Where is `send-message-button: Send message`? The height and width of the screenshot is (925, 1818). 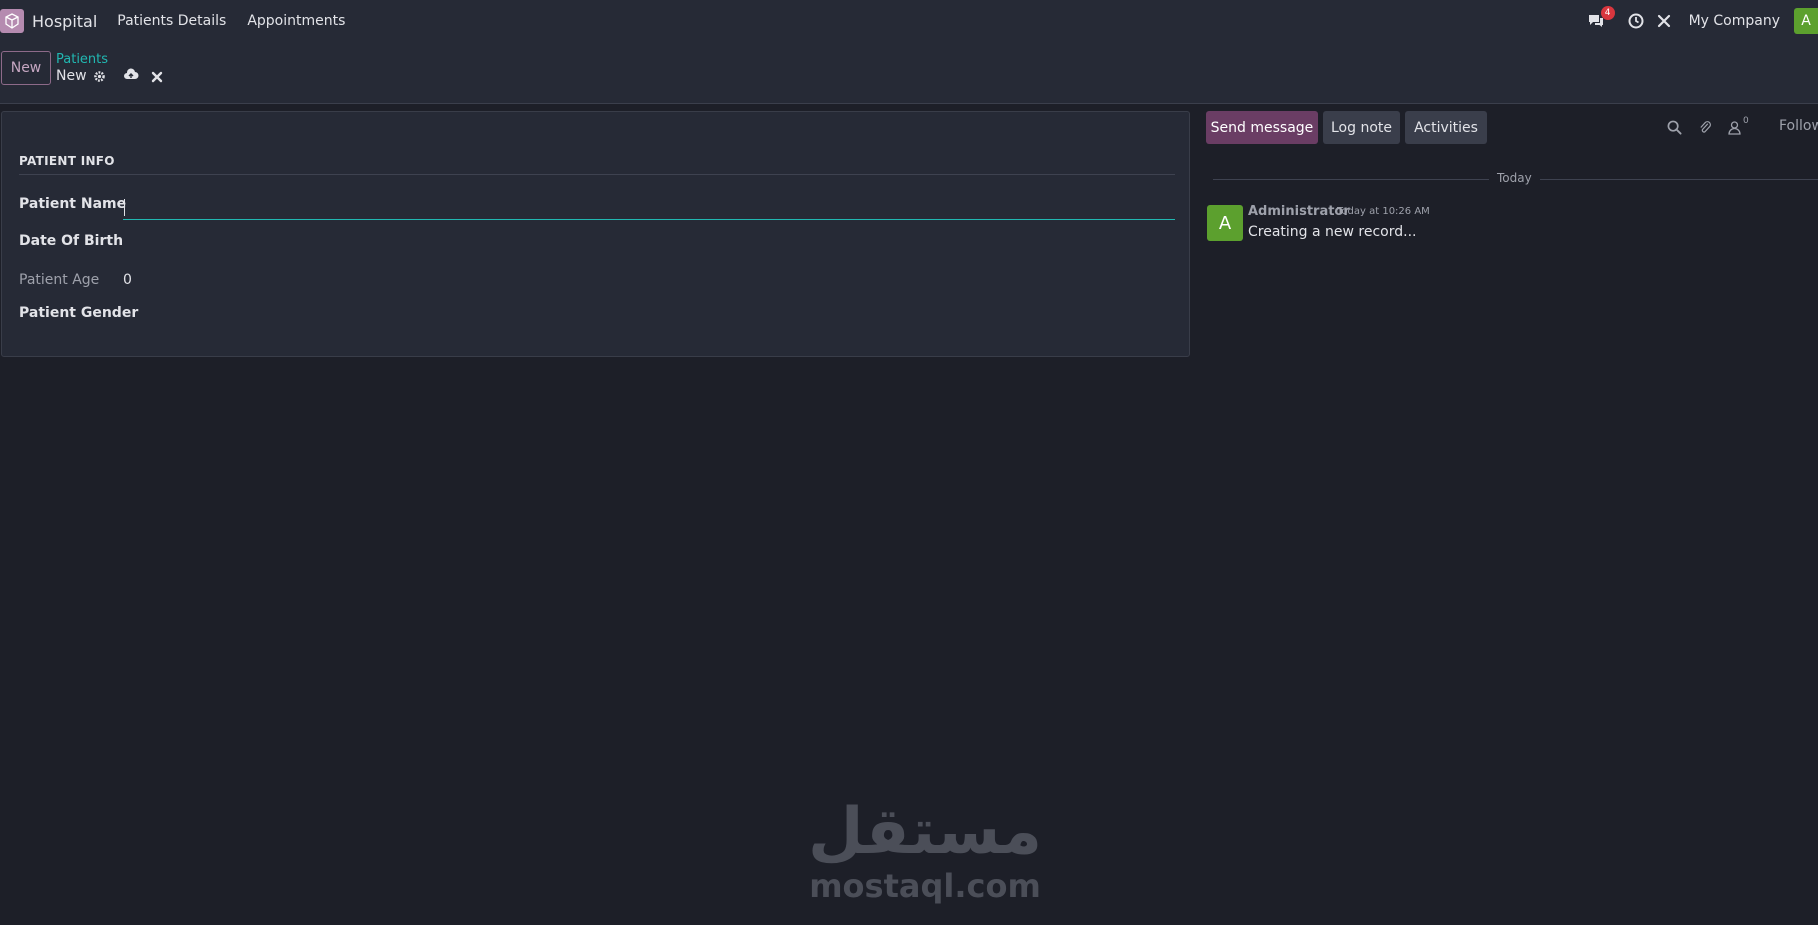
send-message-button: Send message is located at coordinates (1262, 127).